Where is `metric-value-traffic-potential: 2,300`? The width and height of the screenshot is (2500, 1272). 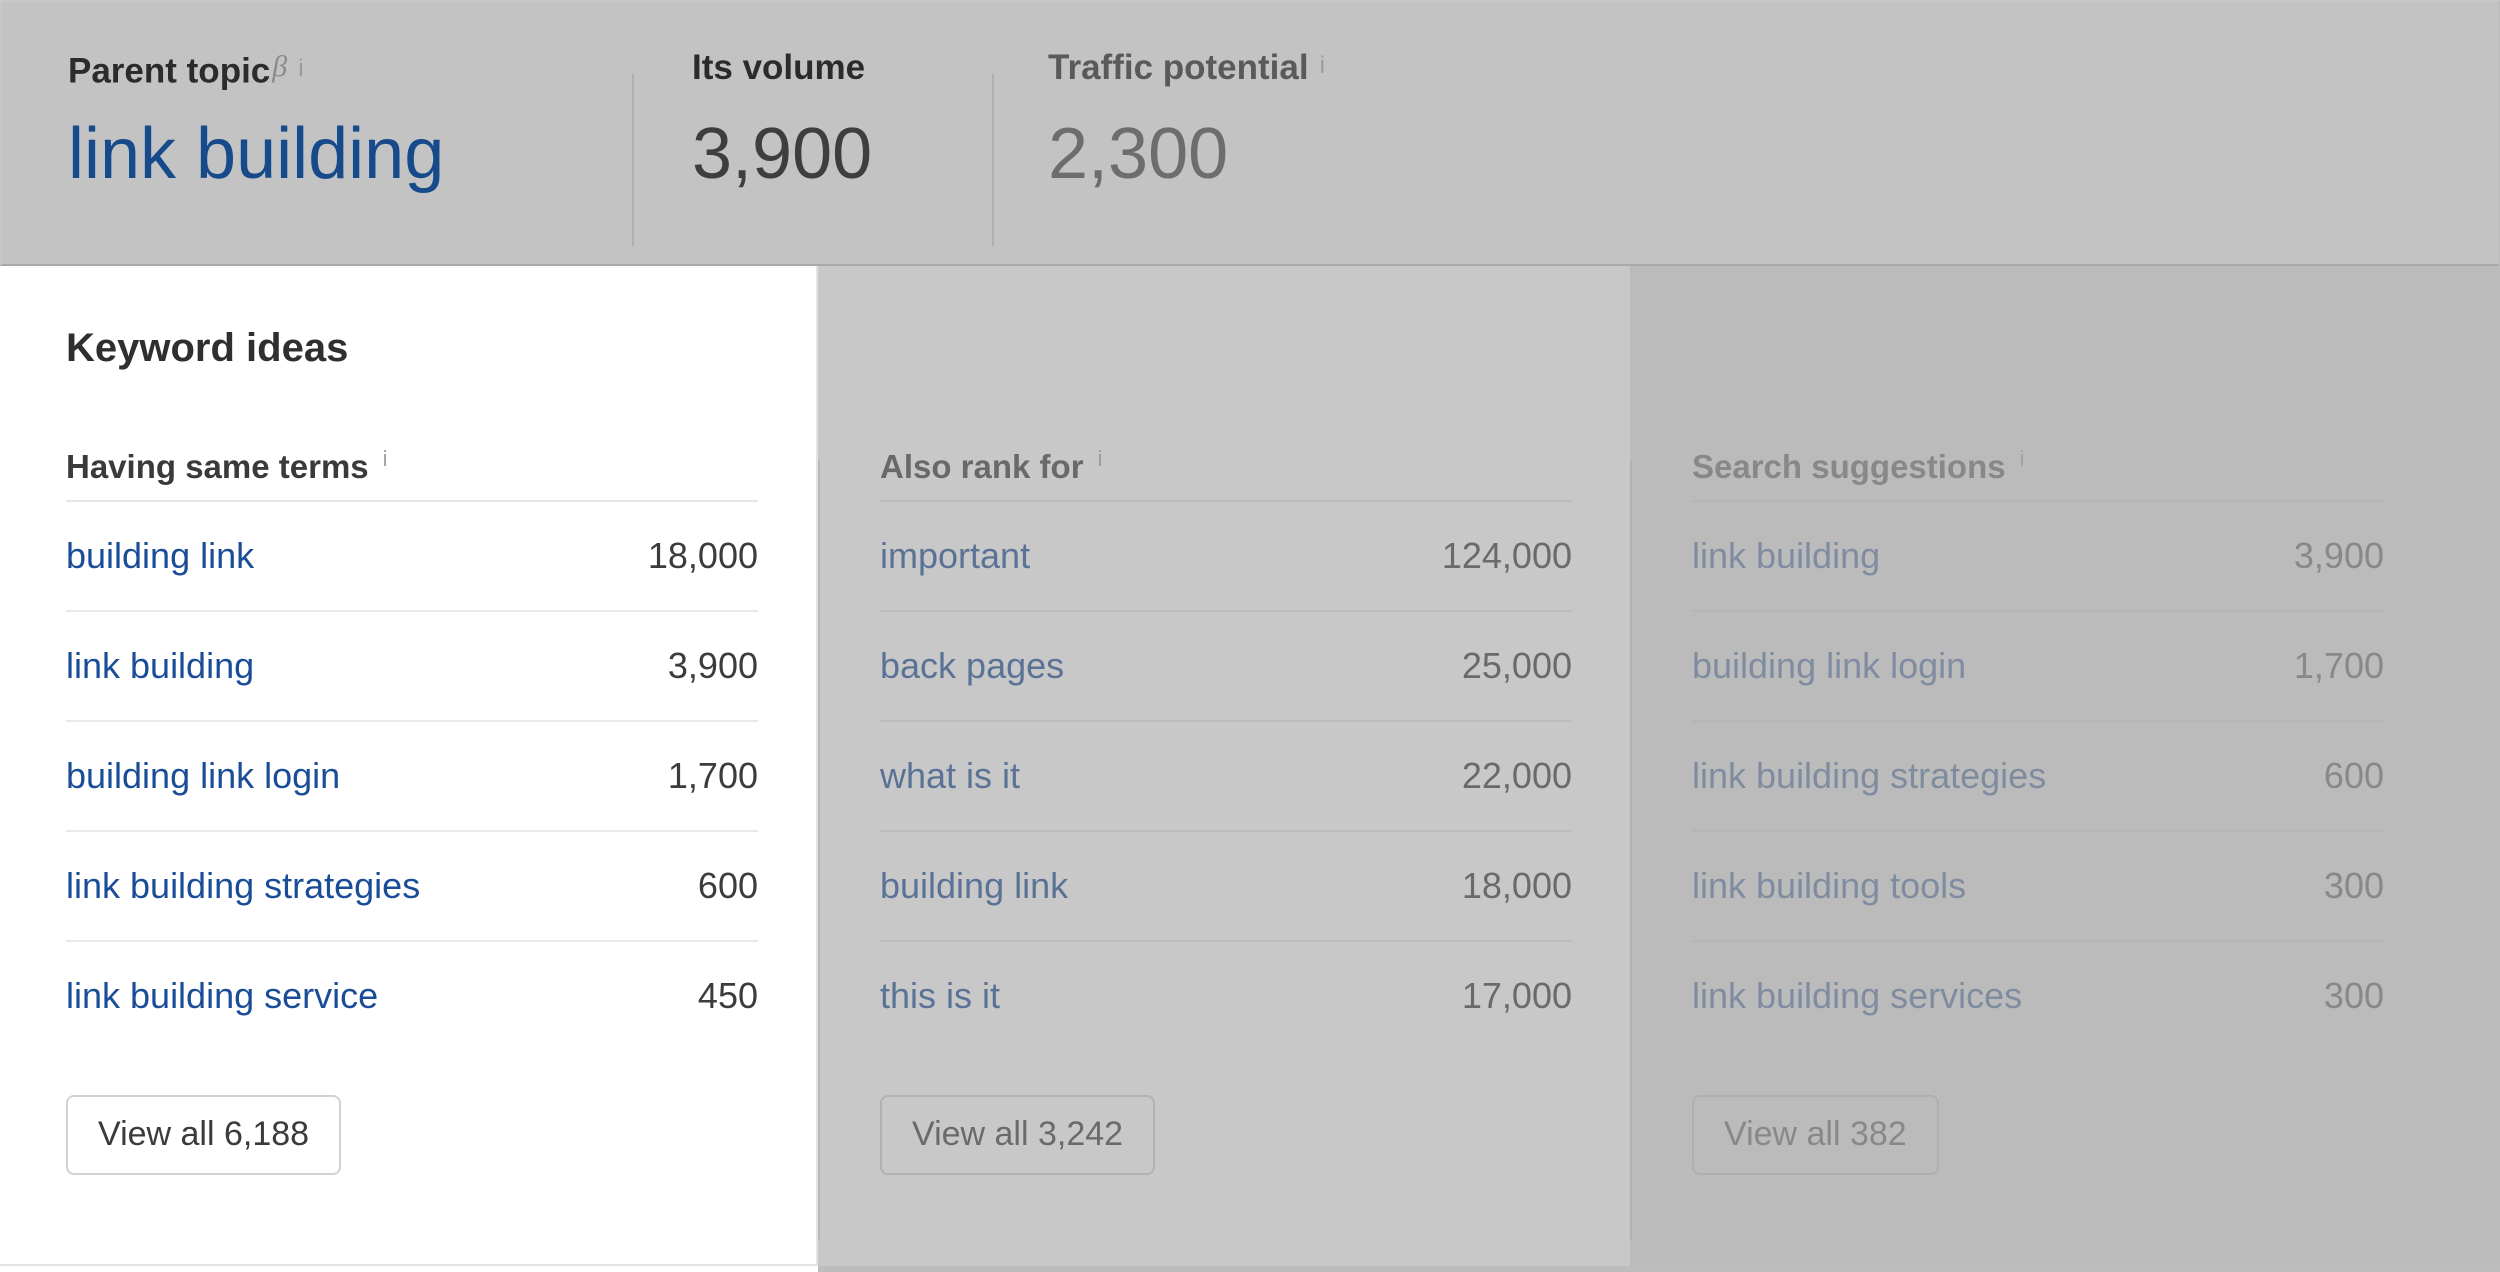 metric-value-traffic-potential: 2,300 is located at coordinates (1138, 154).